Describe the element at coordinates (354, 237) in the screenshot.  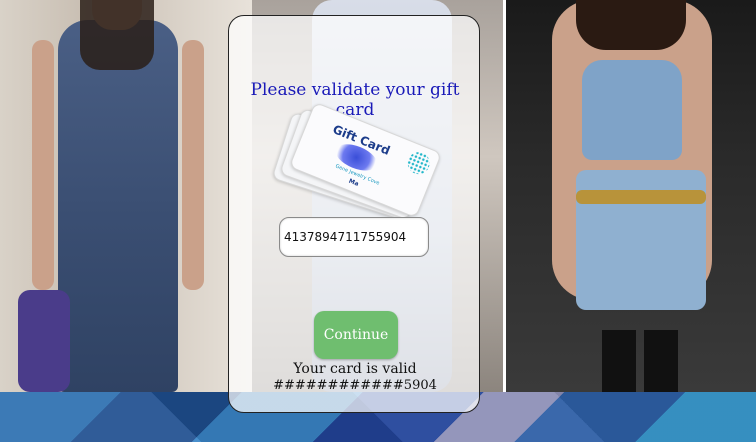
I see `card-number-input` at that location.